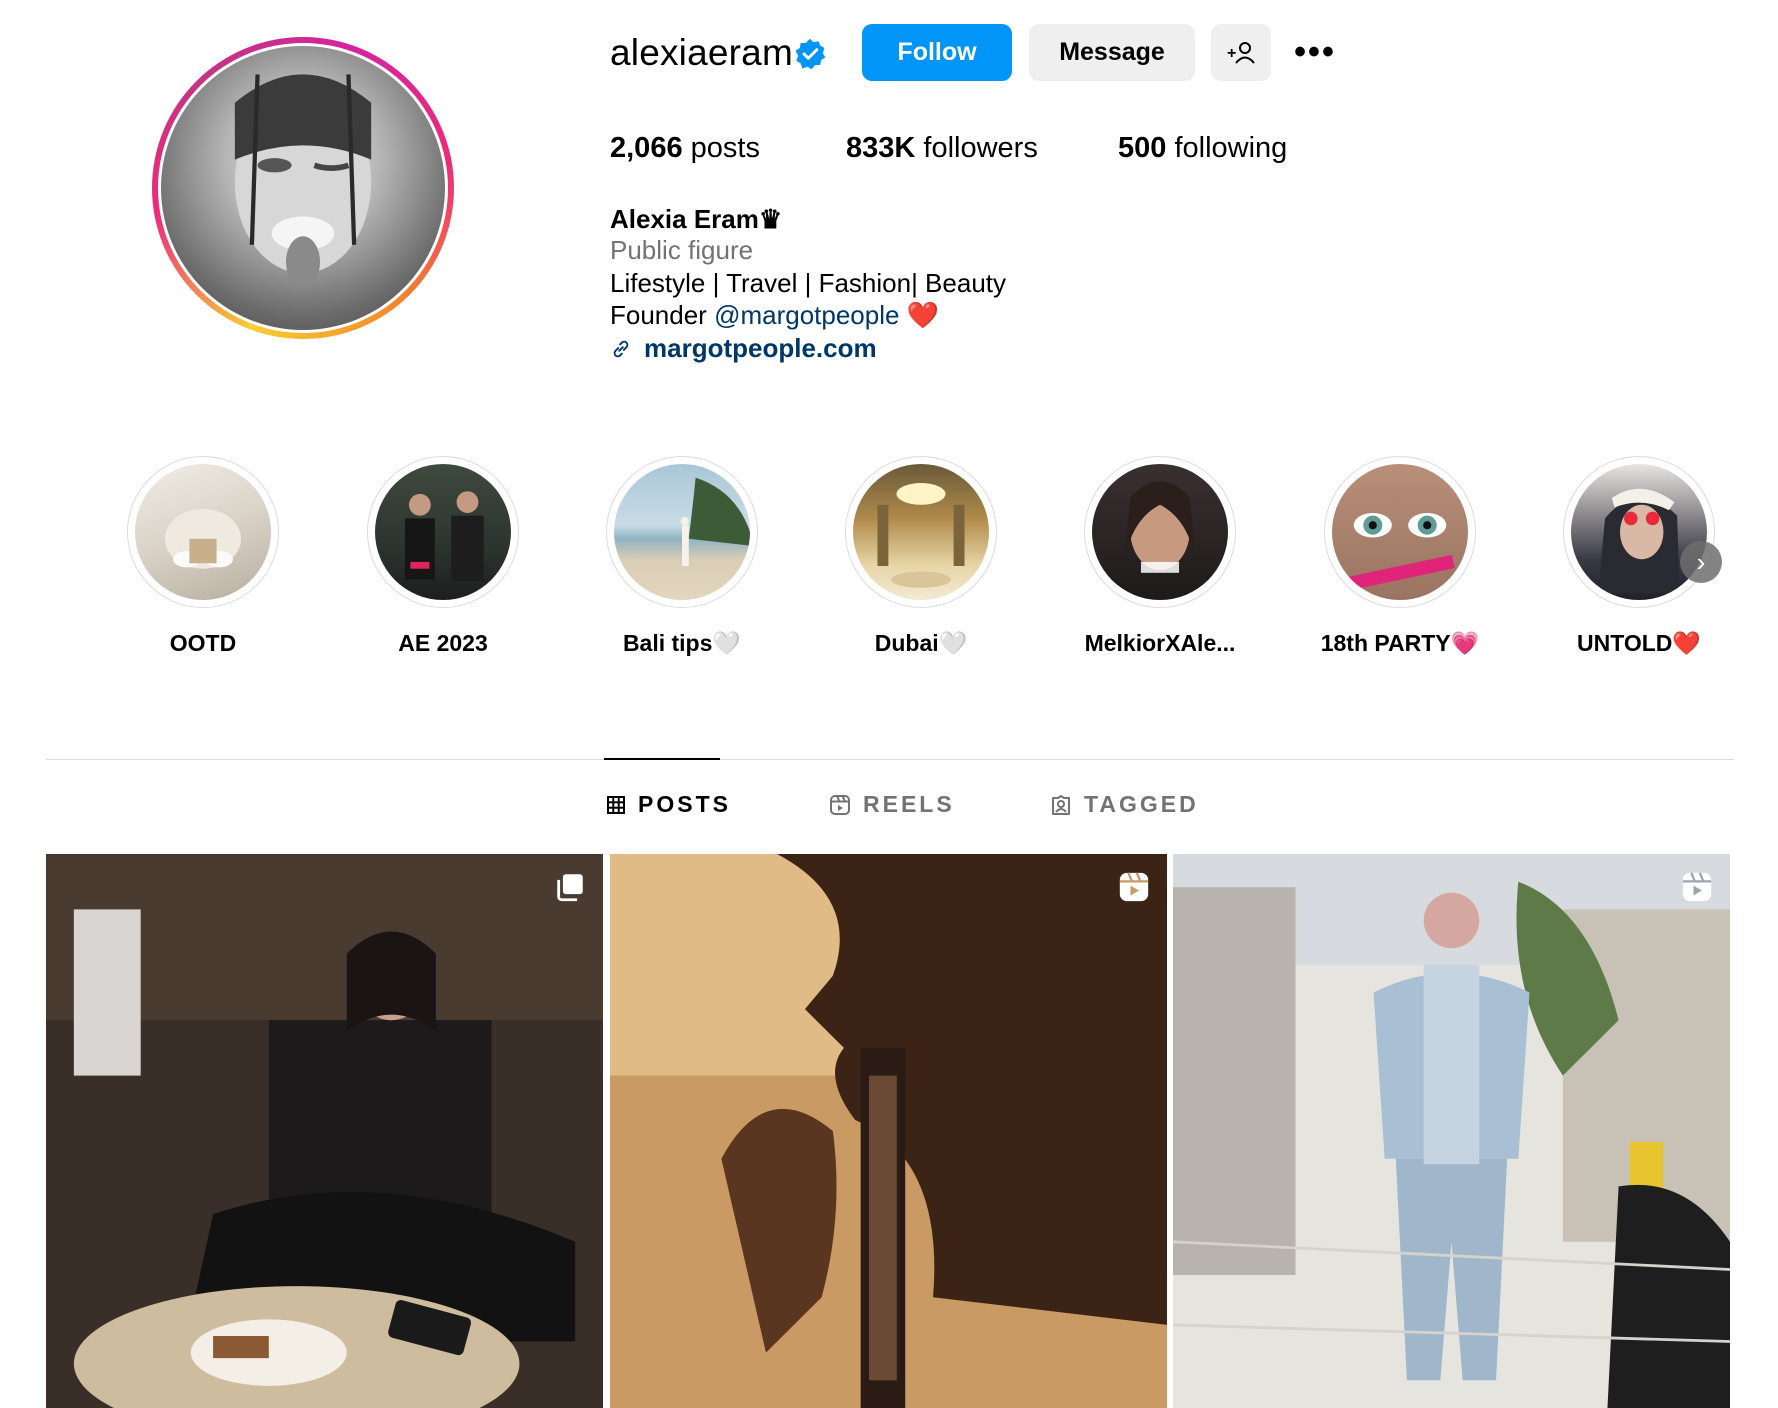  I want to click on mention-link: @margotpeople, so click(806, 315).